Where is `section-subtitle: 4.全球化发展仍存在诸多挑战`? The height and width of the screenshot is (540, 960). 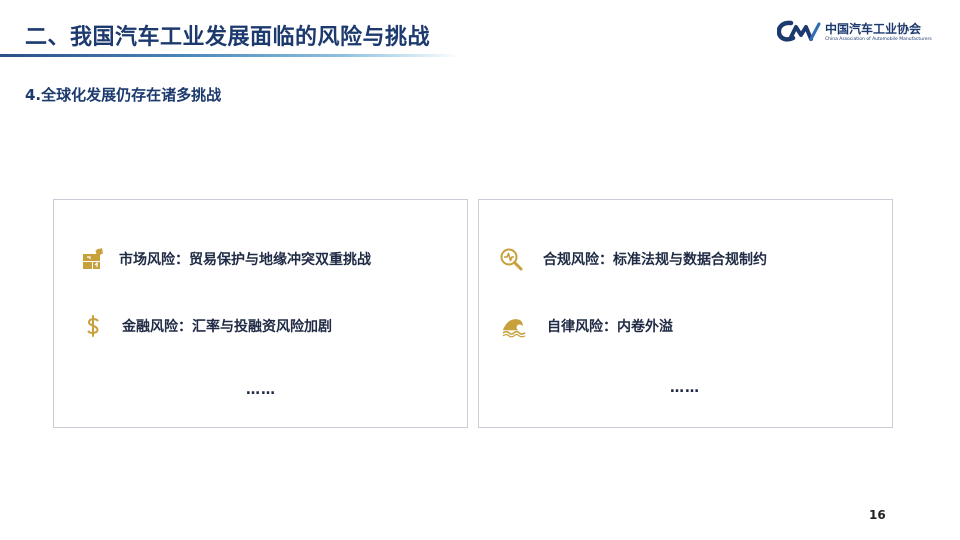
section-subtitle: 4.全球化发展仍存在诸多挑战 is located at coordinates (123, 95).